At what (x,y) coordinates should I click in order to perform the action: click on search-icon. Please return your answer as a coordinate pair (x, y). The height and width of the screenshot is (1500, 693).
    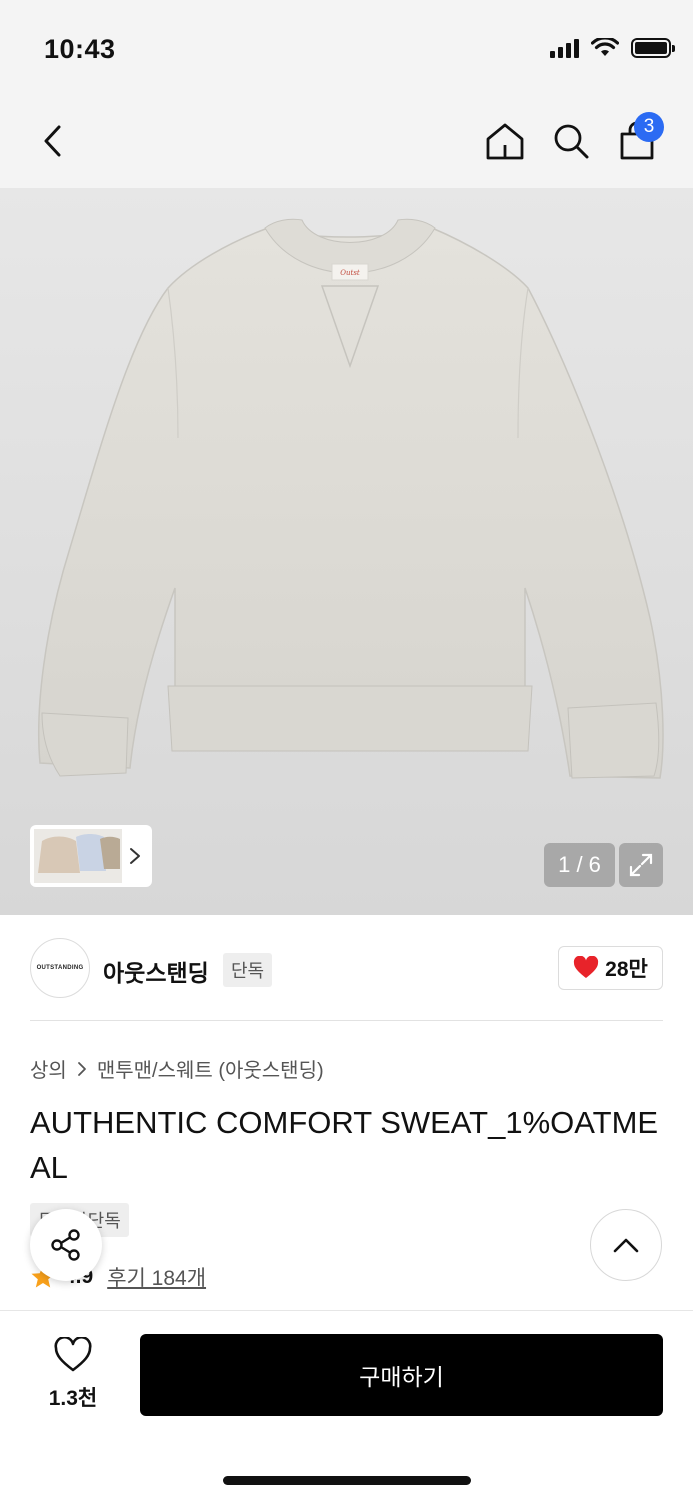
    Looking at the image, I should click on (571, 141).